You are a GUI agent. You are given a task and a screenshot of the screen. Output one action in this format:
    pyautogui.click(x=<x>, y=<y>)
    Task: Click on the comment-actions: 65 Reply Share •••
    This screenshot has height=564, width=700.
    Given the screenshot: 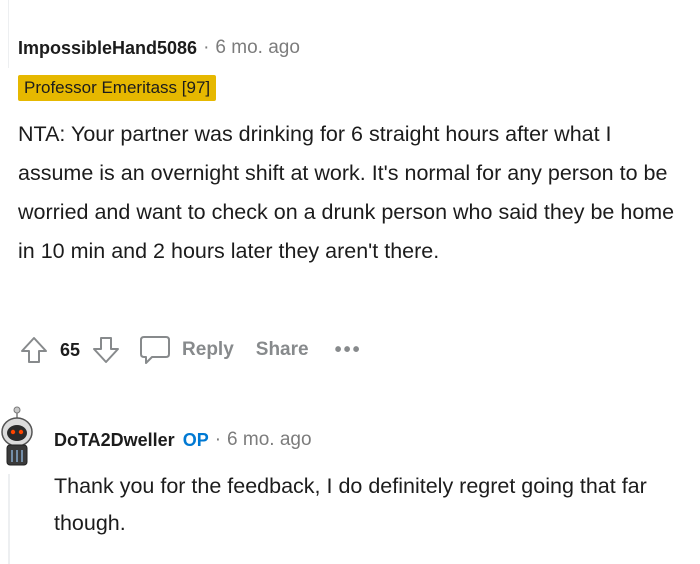 What is the action you would take?
    pyautogui.click(x=189, y=350)
    